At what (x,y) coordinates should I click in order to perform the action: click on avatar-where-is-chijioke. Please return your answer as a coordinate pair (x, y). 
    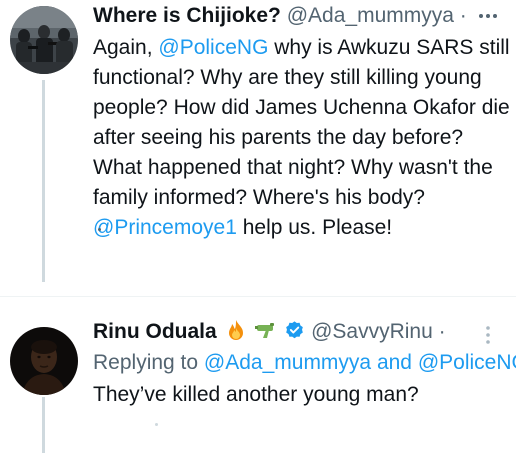
    Looking at the image, I should click on (44, 40).